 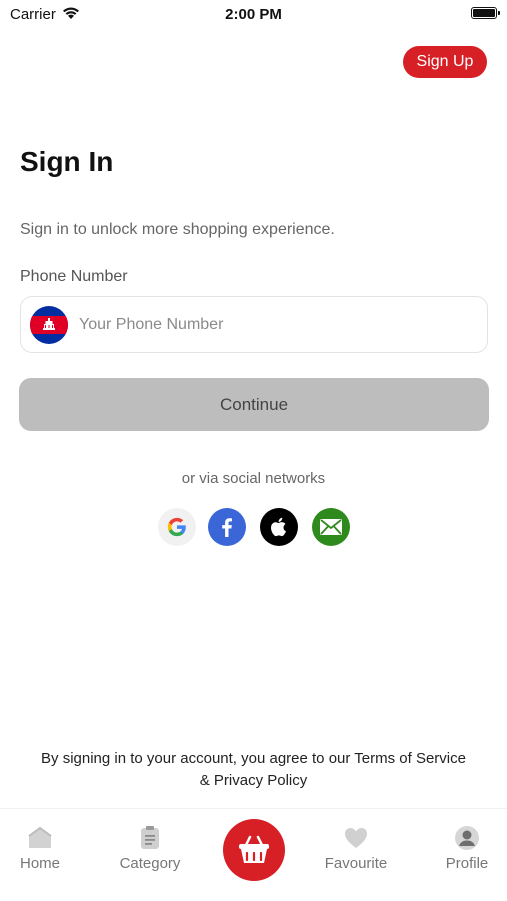 What do you see at coordinates (40, 837) in the screenshot?
I see `home-icon` at bounding box center [40, 837].